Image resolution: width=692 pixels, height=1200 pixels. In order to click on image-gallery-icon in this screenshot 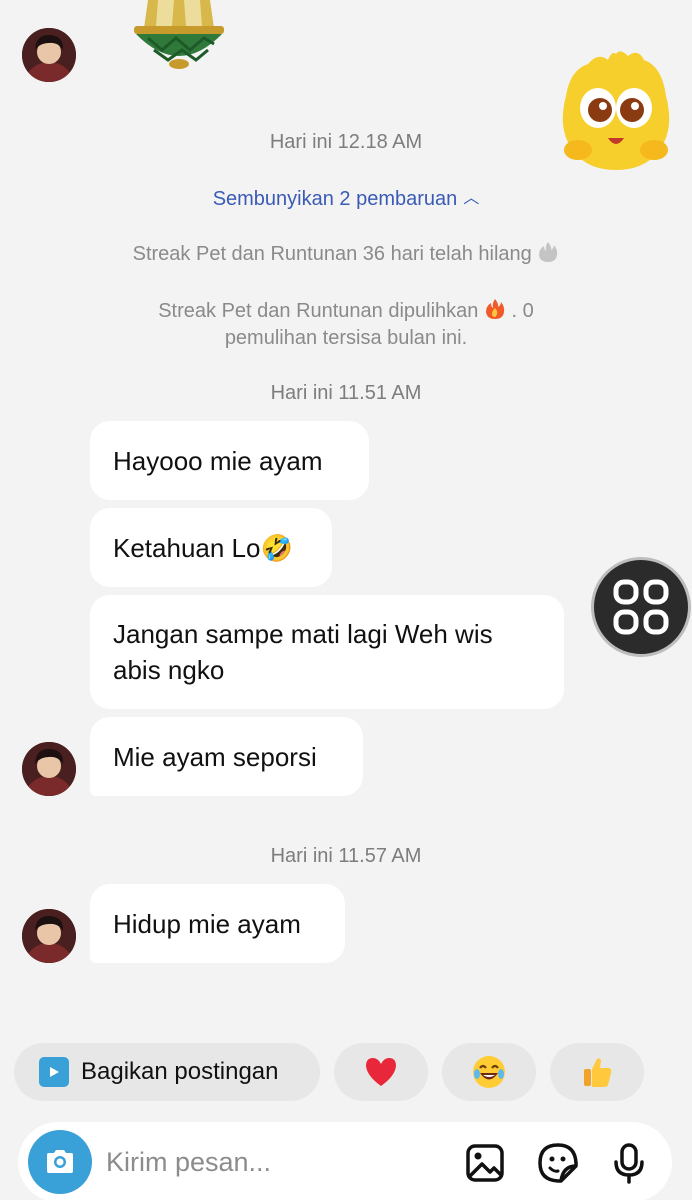, I will do `click(485, 1163)`.